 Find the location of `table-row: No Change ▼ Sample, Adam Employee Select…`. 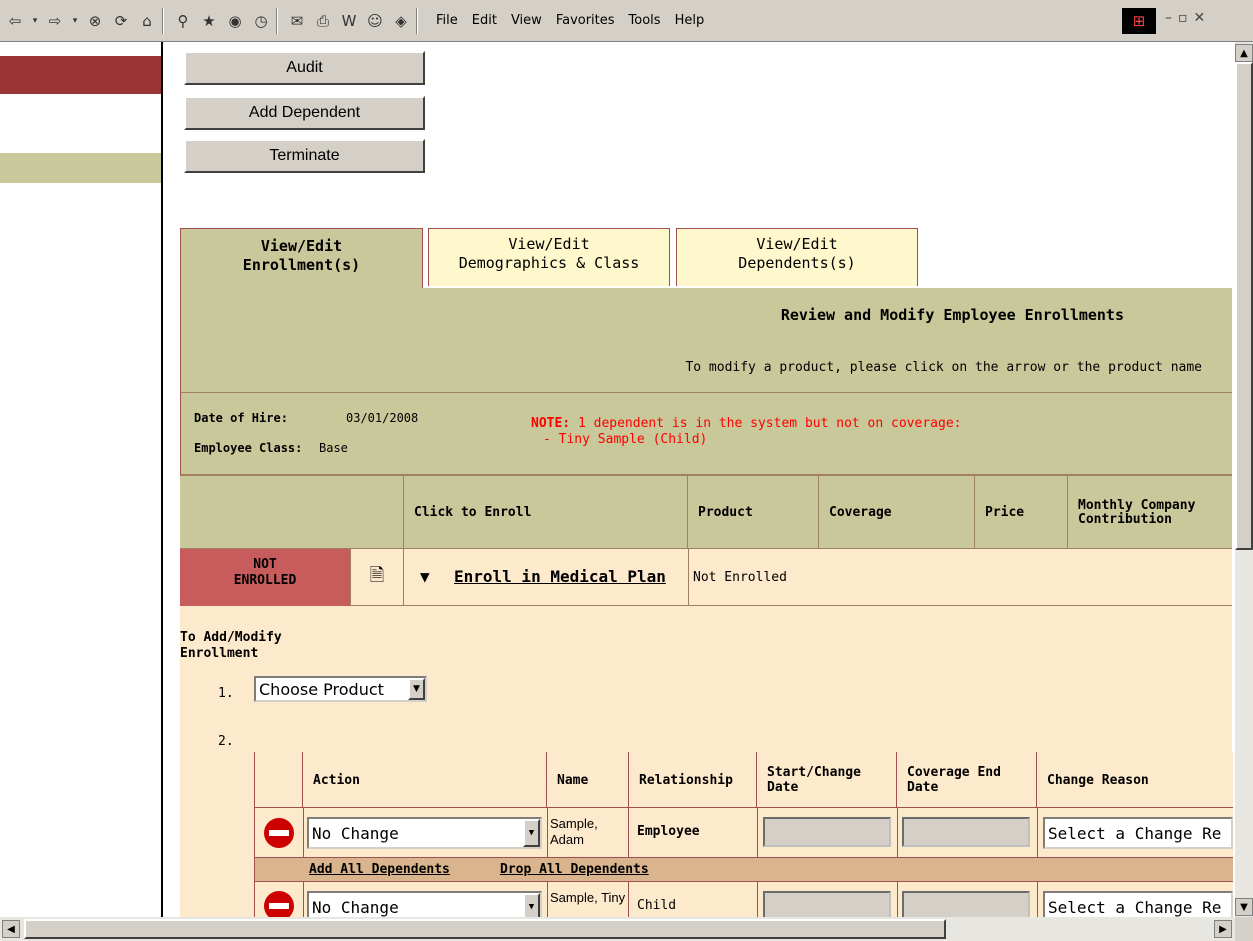

table-row: No Change ▼ Sample, Adam Employee Select… is located at coordinates (744, 833).